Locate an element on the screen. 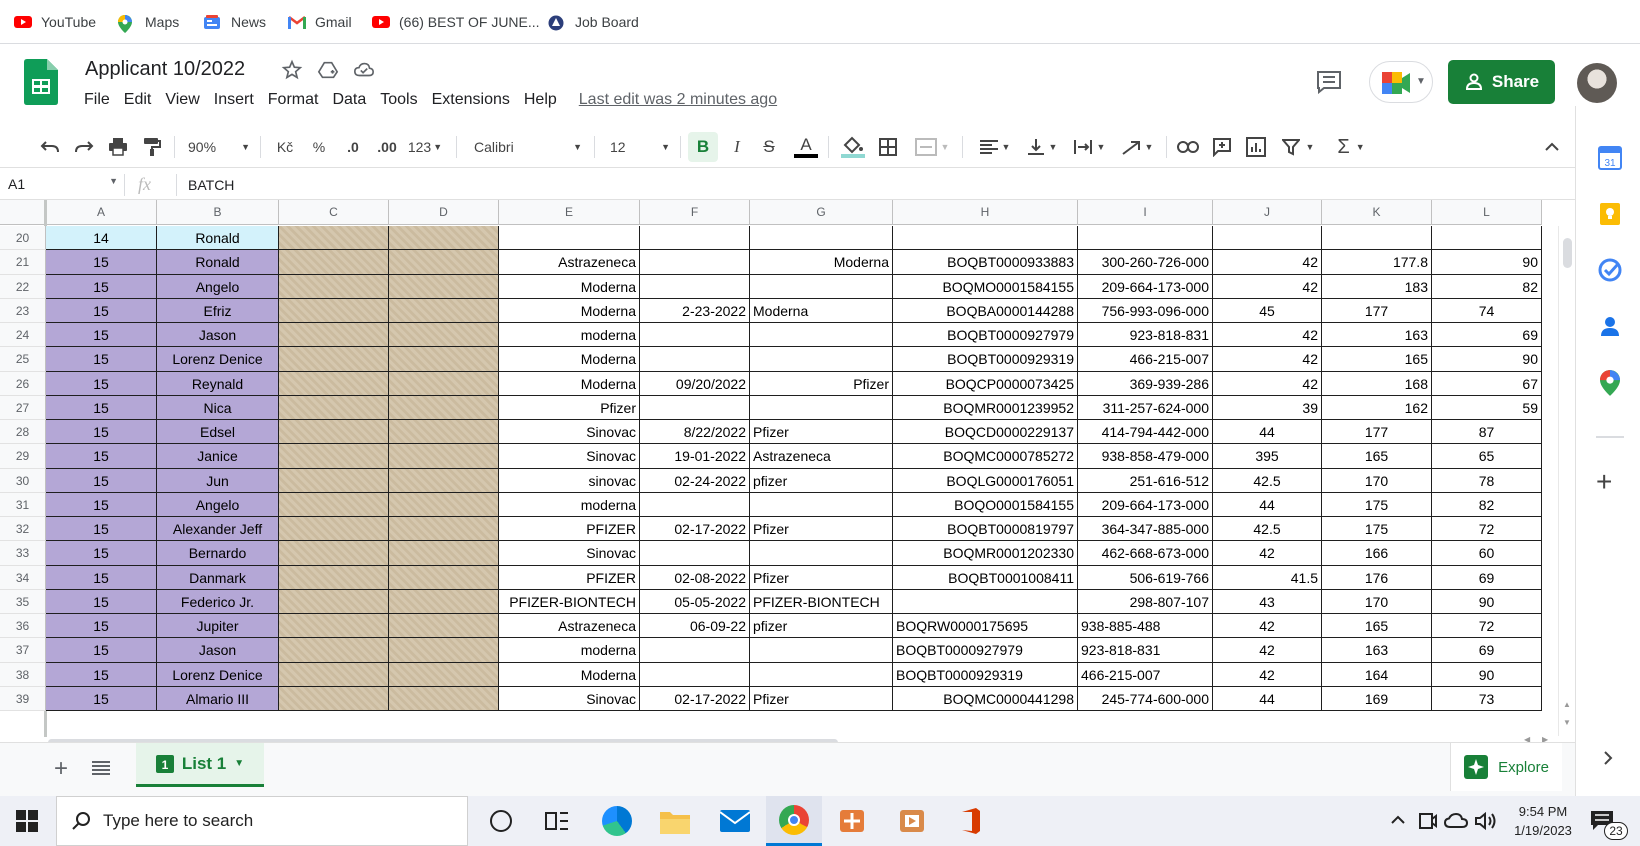  cell-f37 is located at coordinates (695, 650).